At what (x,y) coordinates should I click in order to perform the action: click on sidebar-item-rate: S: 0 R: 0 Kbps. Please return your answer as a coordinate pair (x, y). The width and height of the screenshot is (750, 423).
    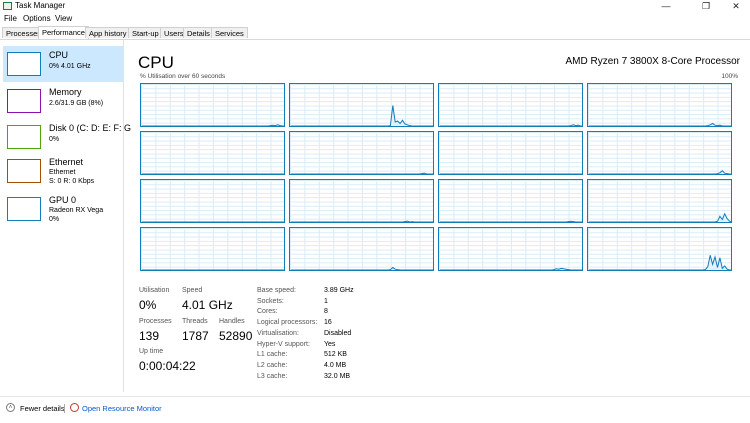
    Looking at the image, I should click on (72, 181).